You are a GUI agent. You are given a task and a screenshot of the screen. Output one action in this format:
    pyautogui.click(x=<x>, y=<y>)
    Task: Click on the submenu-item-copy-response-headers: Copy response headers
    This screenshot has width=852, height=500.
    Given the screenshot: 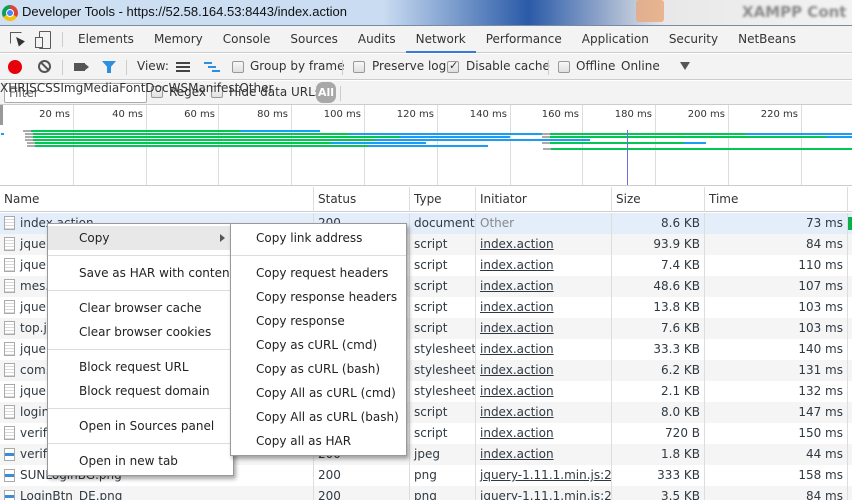 What is the action you would take?
    pyautogui.click(x=318, y=297)
    